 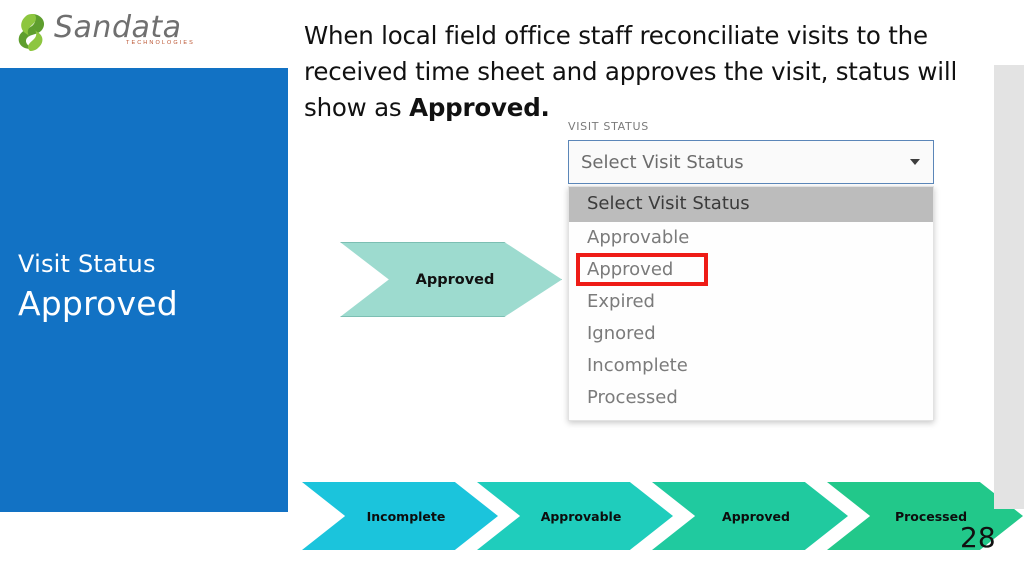 I want to click on body-line-3-prefix: show as, so click(x=357, y=107).